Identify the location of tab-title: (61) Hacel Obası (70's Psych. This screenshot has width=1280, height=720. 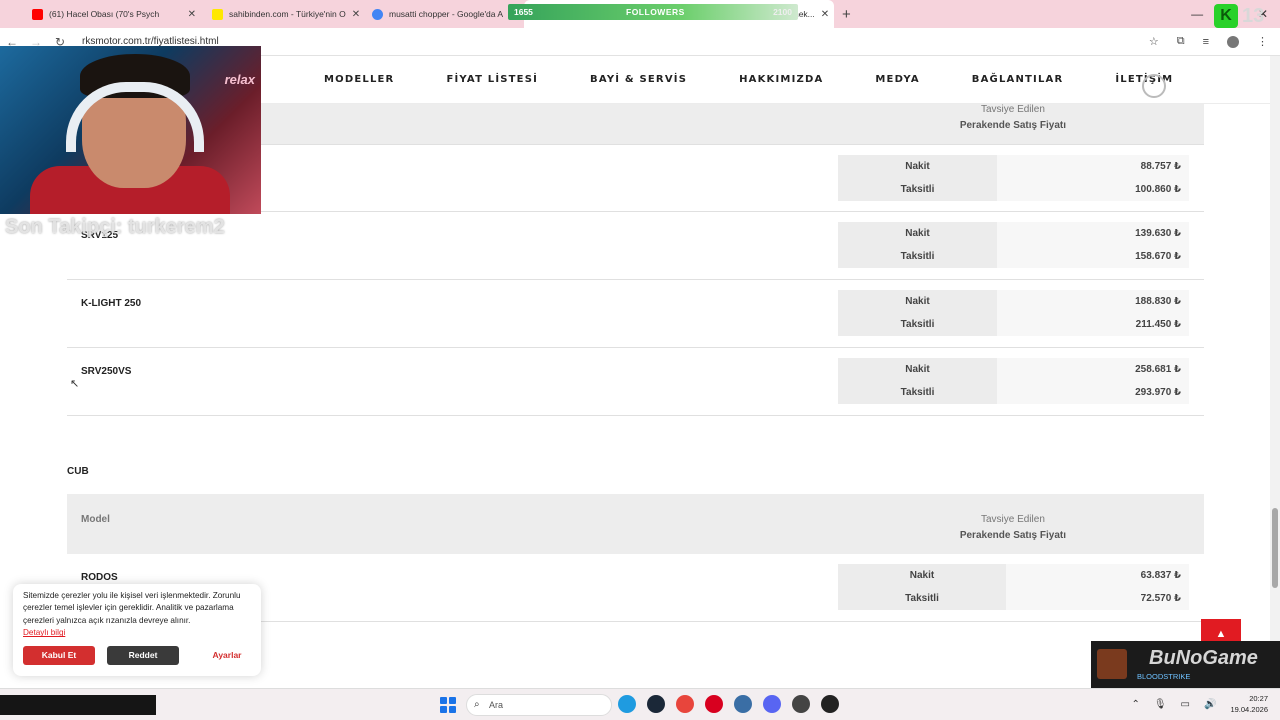
(104, 14).